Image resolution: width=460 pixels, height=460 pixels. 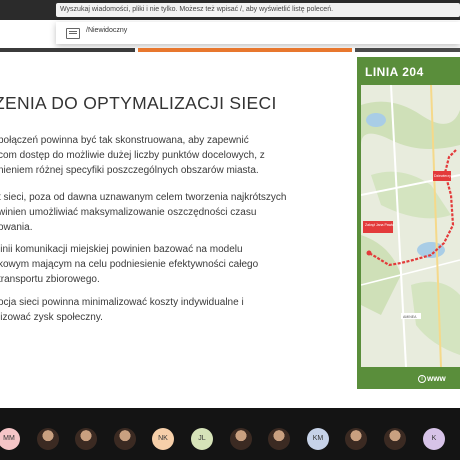 I want to click on command-menu: /Niewidoczny, so click(x=258, y=33).